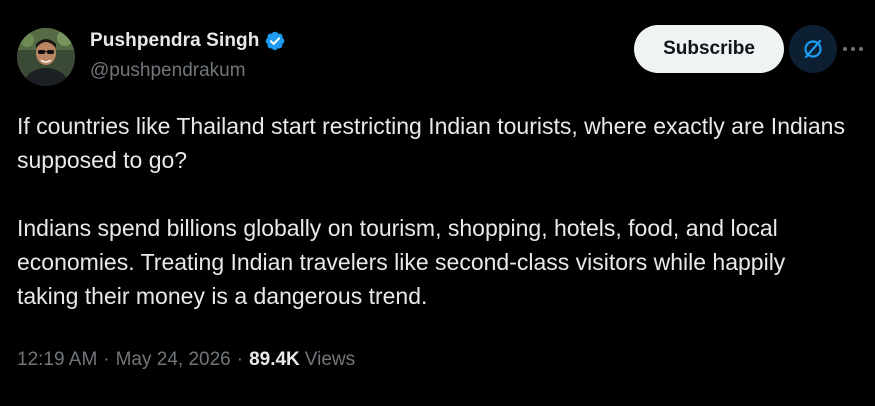  What do you see at coordinates (57, 360) in the screenshot?
I see `tweet-time: 12:19 AM` at bounding box center [57, 360].